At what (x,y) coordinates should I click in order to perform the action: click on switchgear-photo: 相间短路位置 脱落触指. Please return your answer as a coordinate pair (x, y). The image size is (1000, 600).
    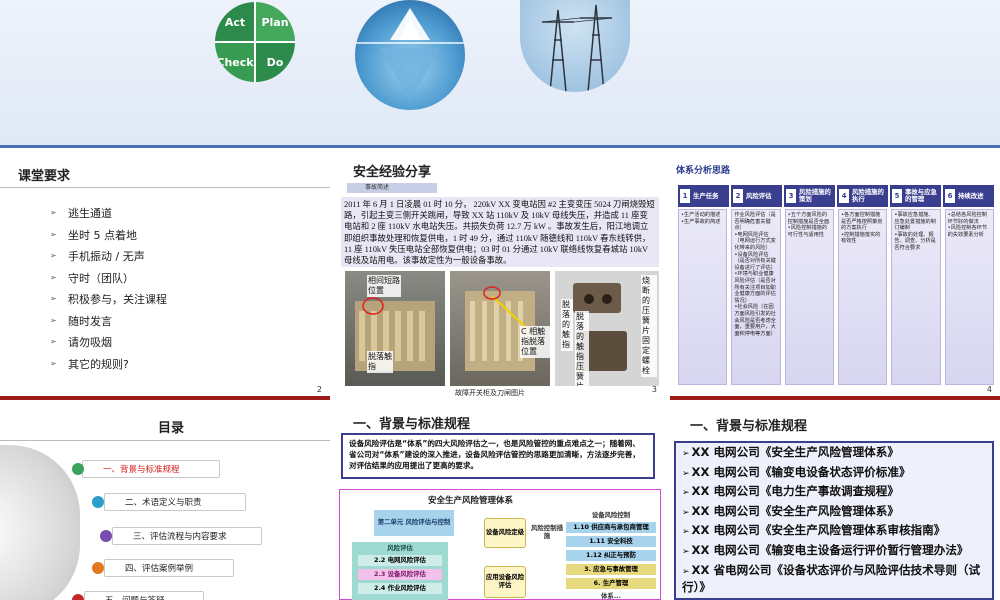
    Looking at the image, I should click on (395, 328).